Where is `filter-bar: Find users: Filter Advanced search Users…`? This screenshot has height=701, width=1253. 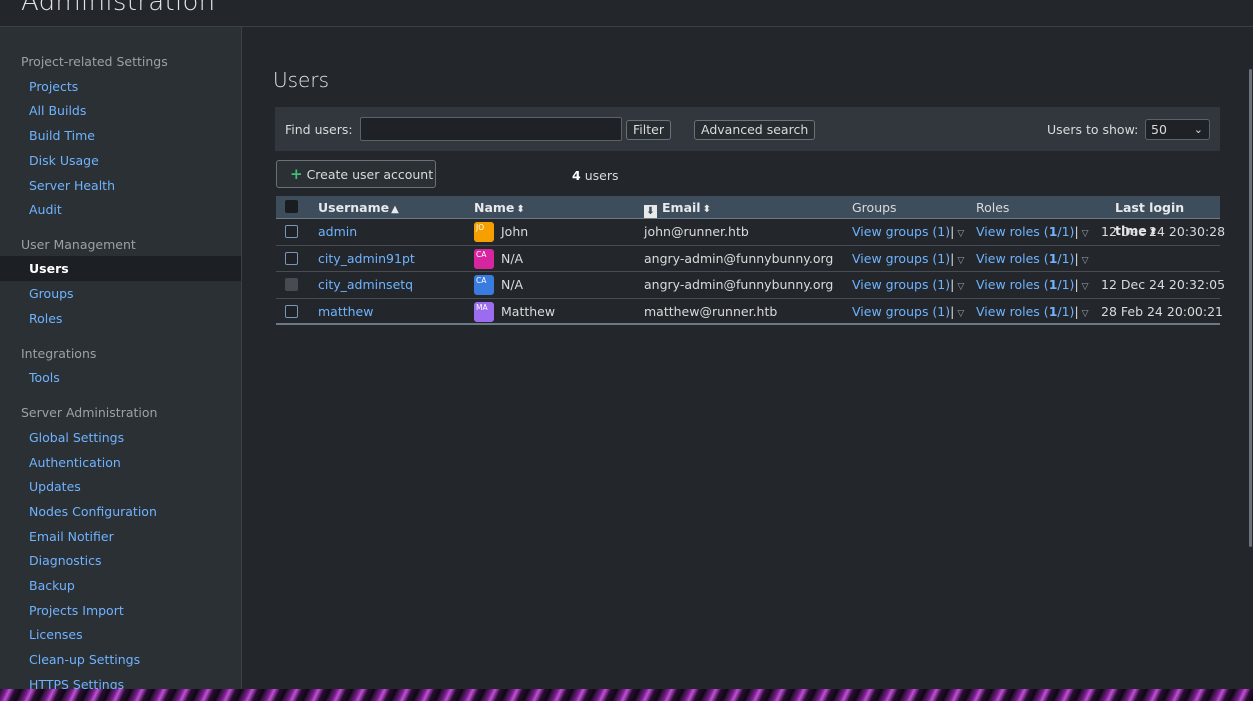
filter-bar: Find users: Filter Advanced search Users… is located at coordinates (747, 129).